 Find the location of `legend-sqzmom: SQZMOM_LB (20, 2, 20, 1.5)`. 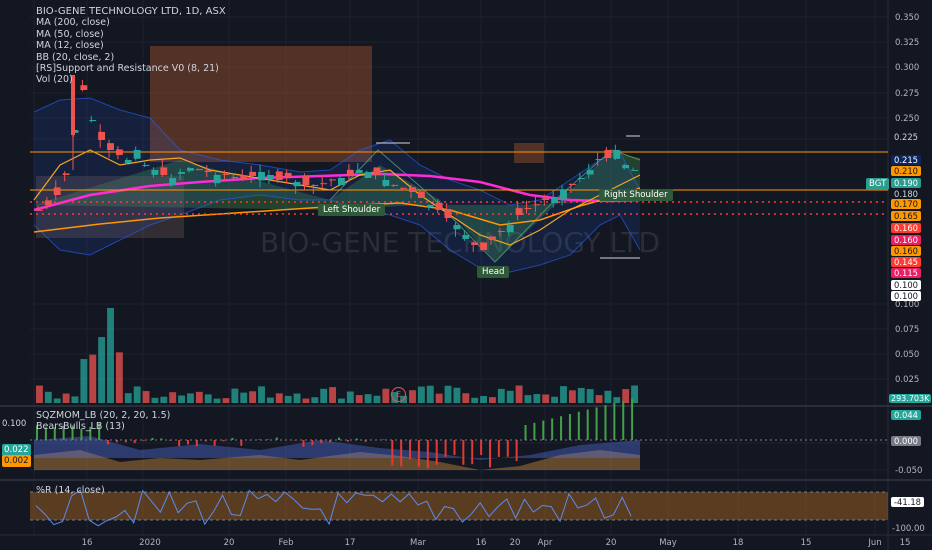

legend-sqzmom: SQZMOM_LB (20, 2, 20, 1.5) is located at coordinates (103, 415).